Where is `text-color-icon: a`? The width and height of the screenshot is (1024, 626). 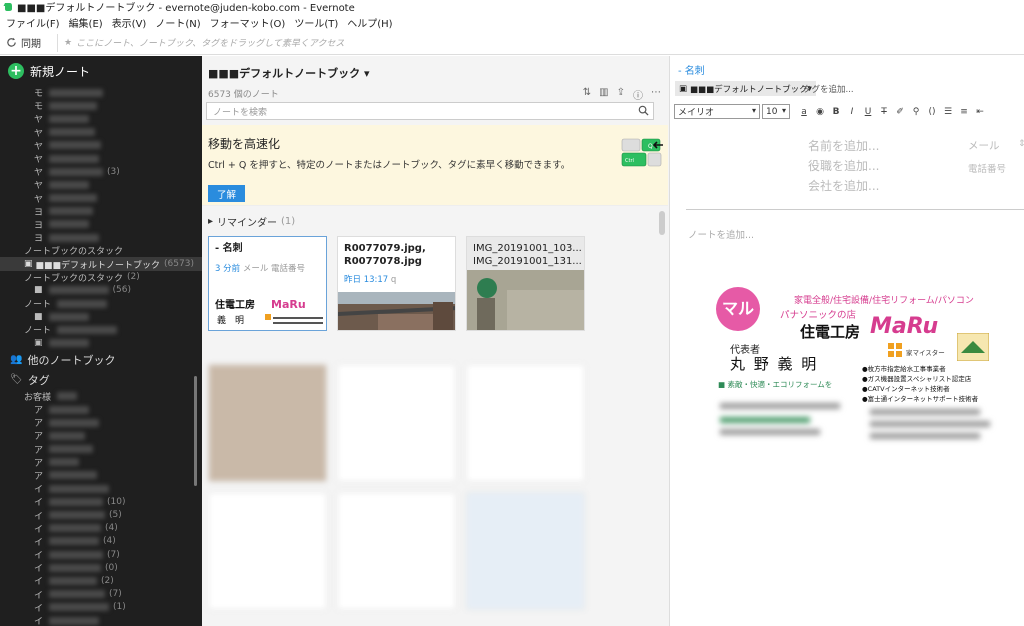 text-color-icon: a is located at coordinates (804, 112).